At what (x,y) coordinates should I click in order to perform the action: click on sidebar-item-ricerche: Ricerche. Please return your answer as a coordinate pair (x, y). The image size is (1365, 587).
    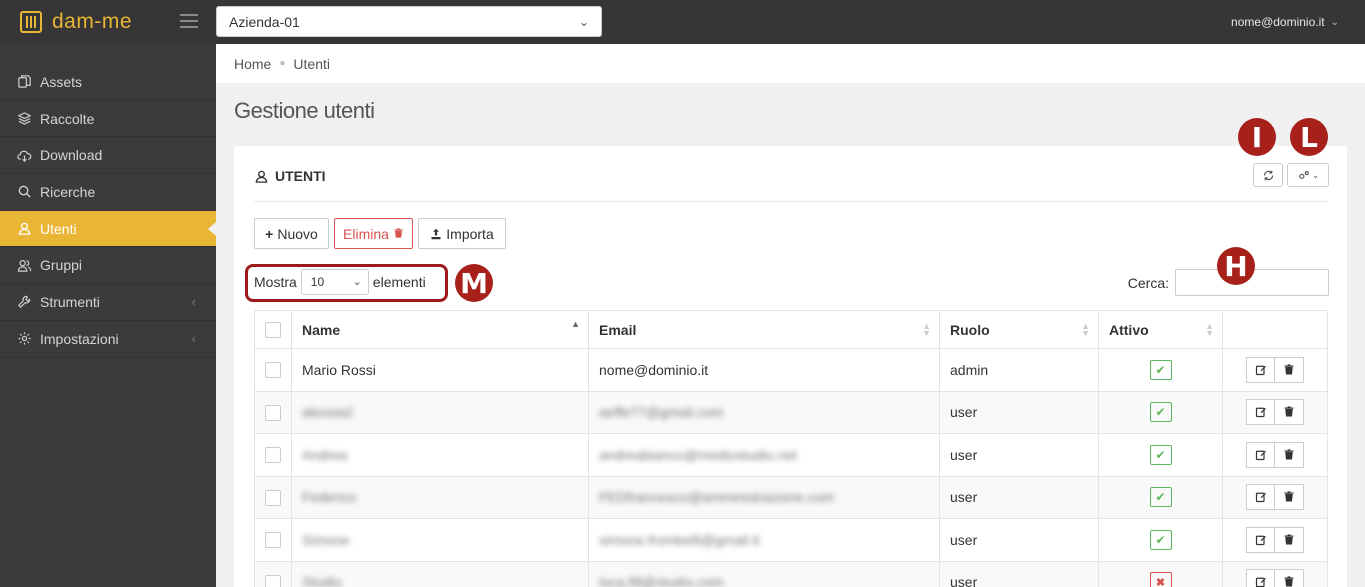
    Looking at the image, I should click on (108, 192).